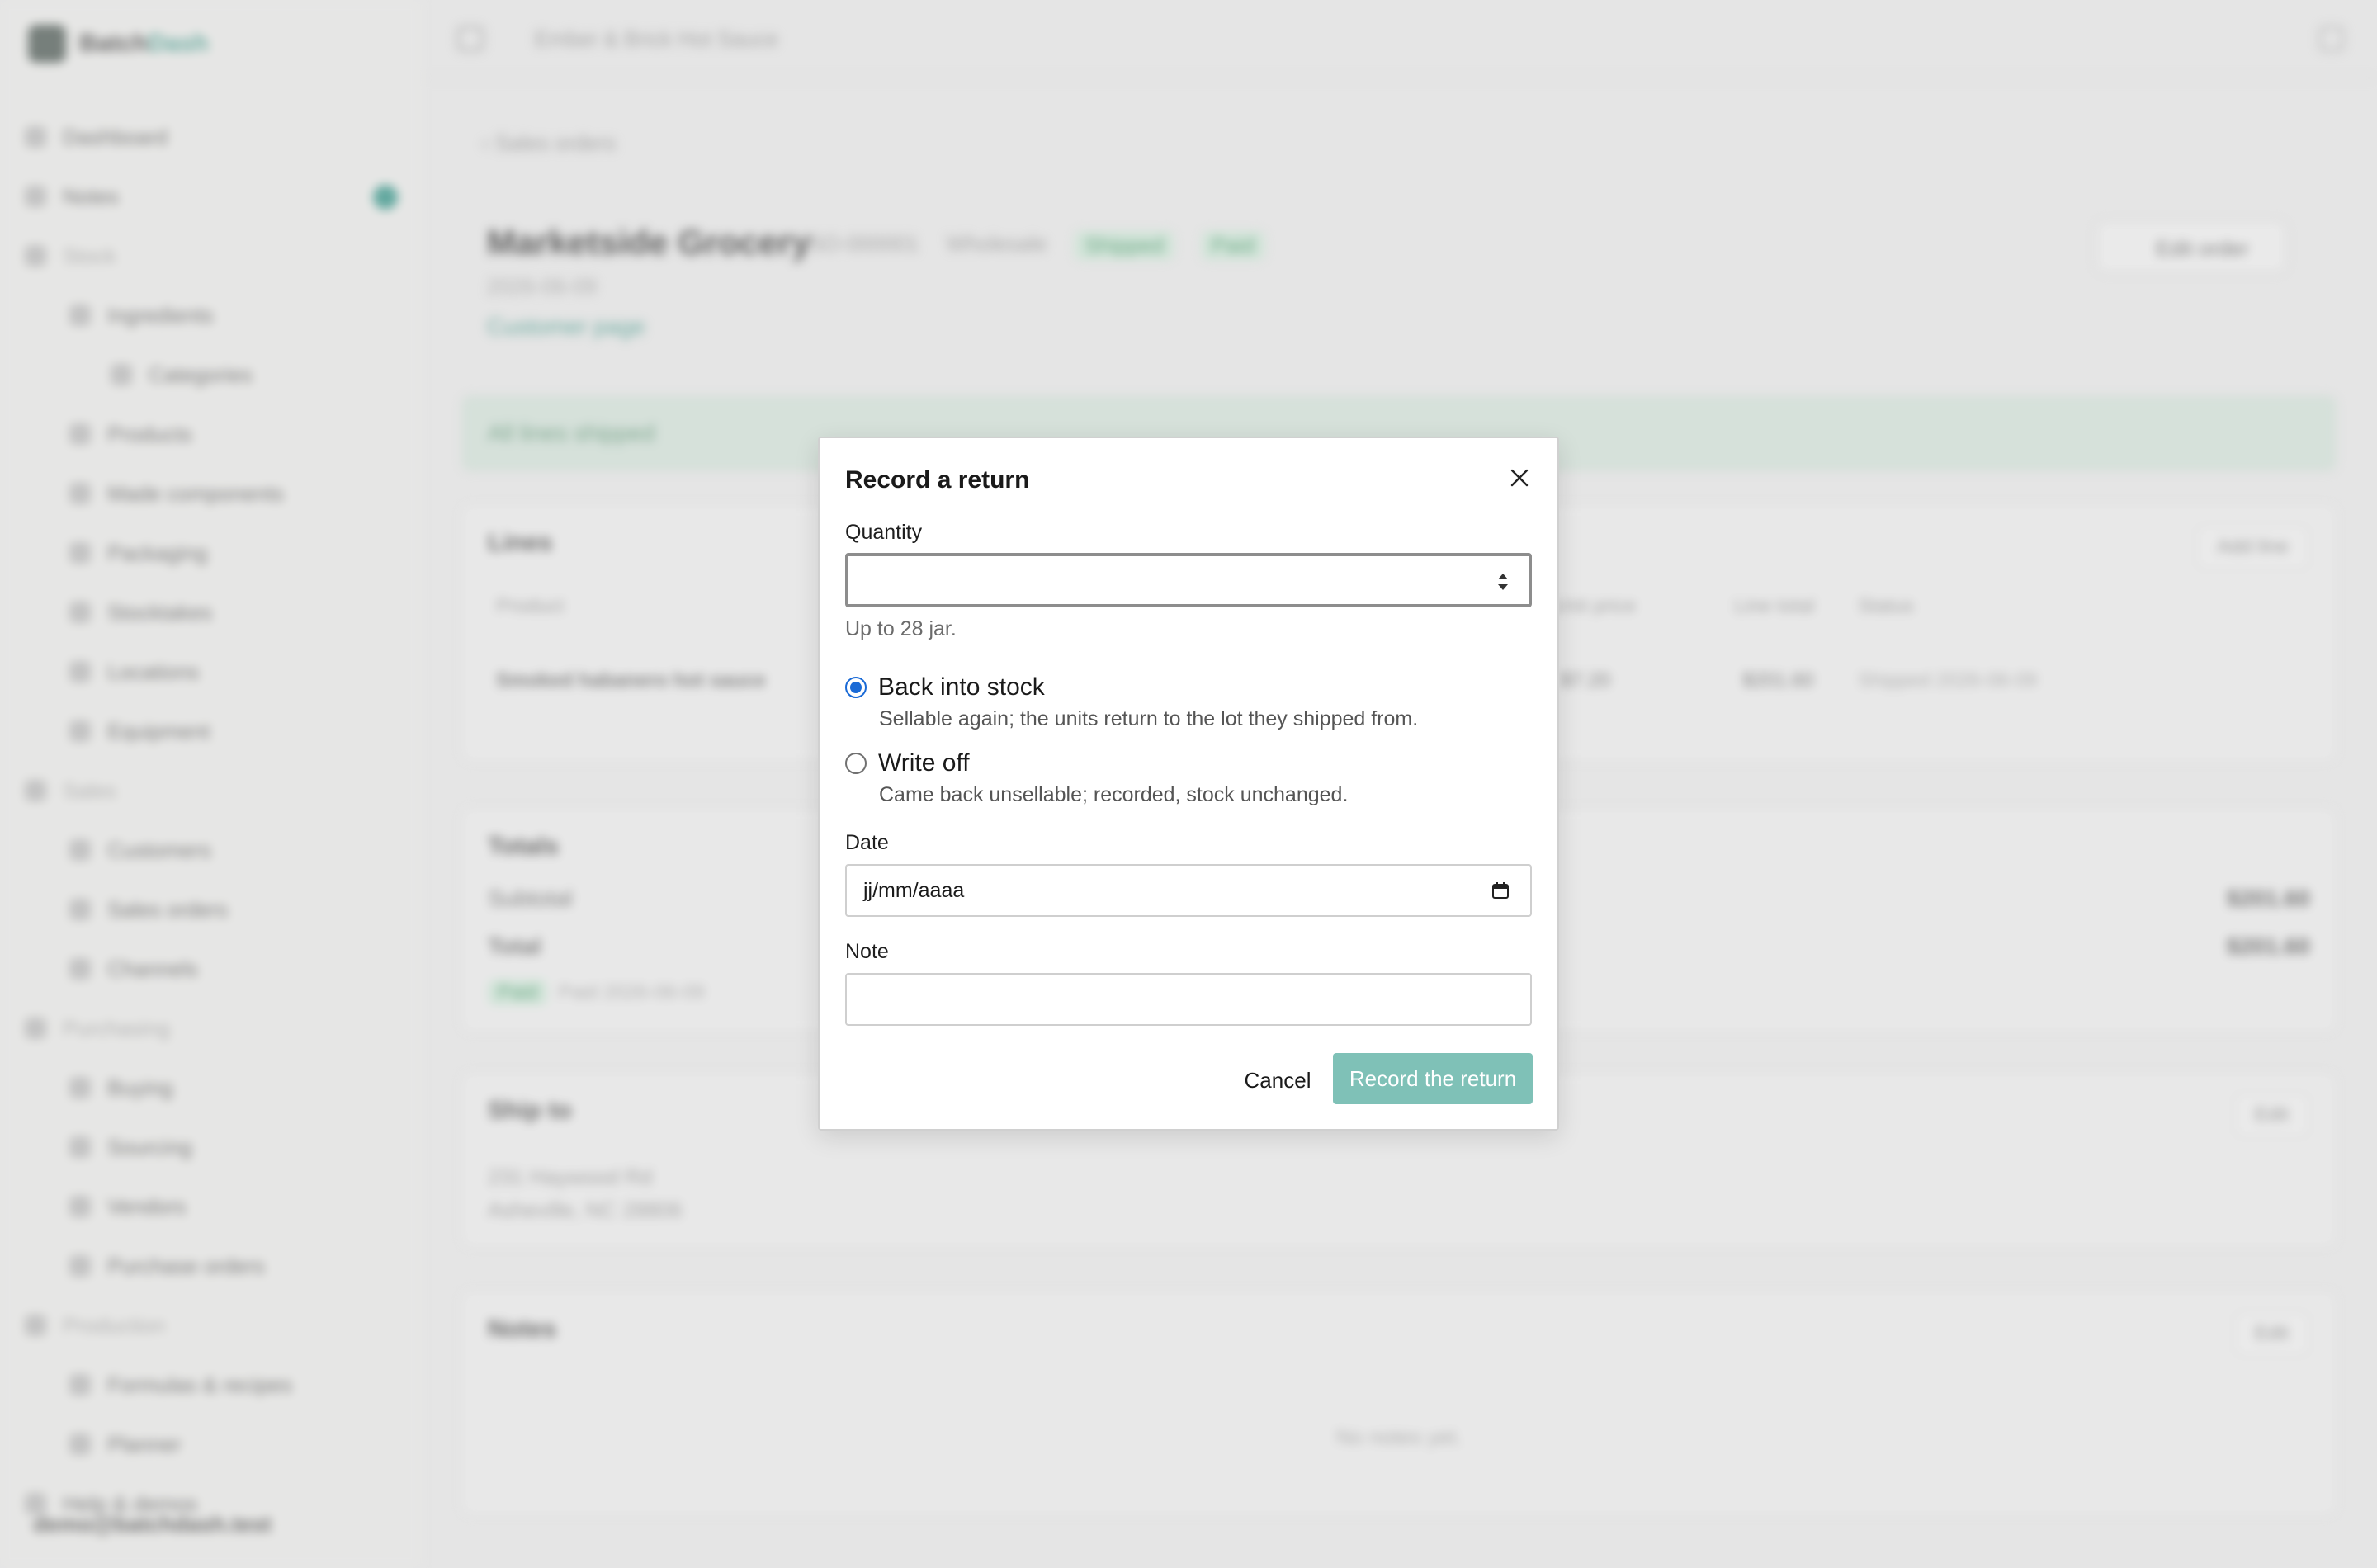 The width and height of the screenshot is (2377, 1568). What do you see at coordinates (1500, 890) in the screenshot?
I see `calendar-icon` at bounding box center [1500, 890].